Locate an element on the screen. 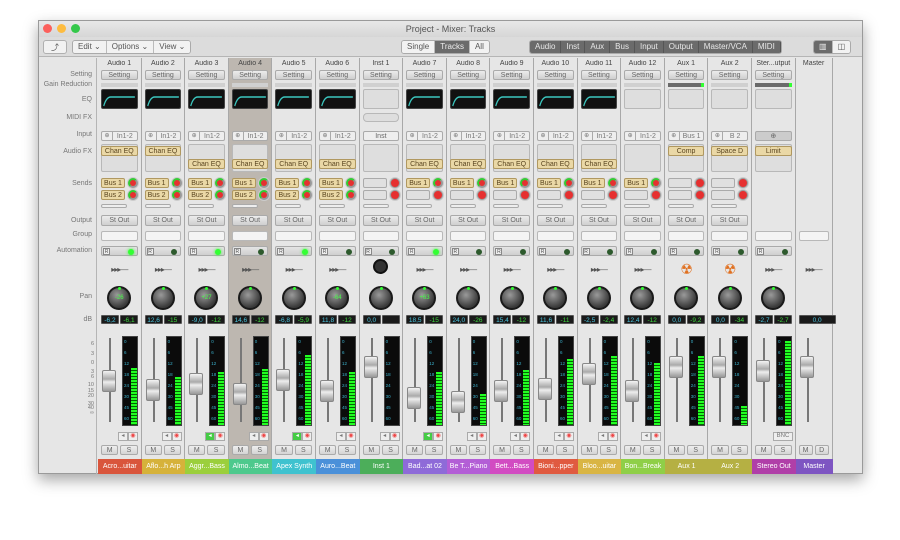  pan-knob: -64 is located at coordinates (337, 298).